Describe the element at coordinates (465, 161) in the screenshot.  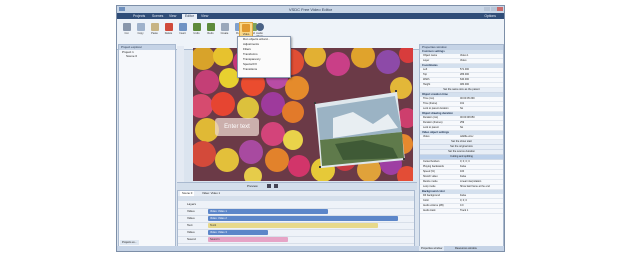
I see `prop-value: 0; 0; 0; 0` at that location.